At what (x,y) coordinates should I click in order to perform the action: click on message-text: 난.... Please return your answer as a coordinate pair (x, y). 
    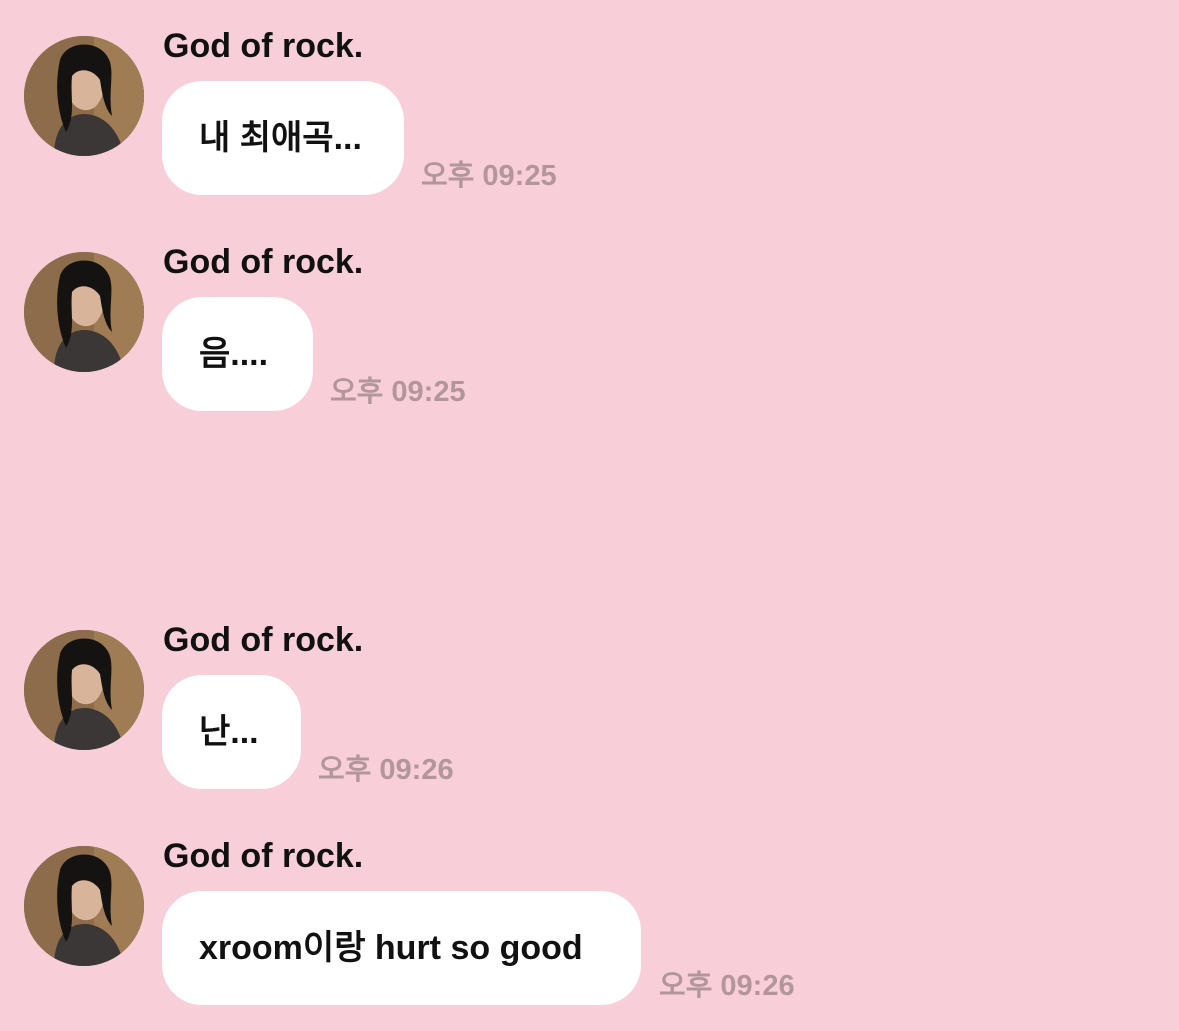
    Looking at the image, I should click on (229, 732).